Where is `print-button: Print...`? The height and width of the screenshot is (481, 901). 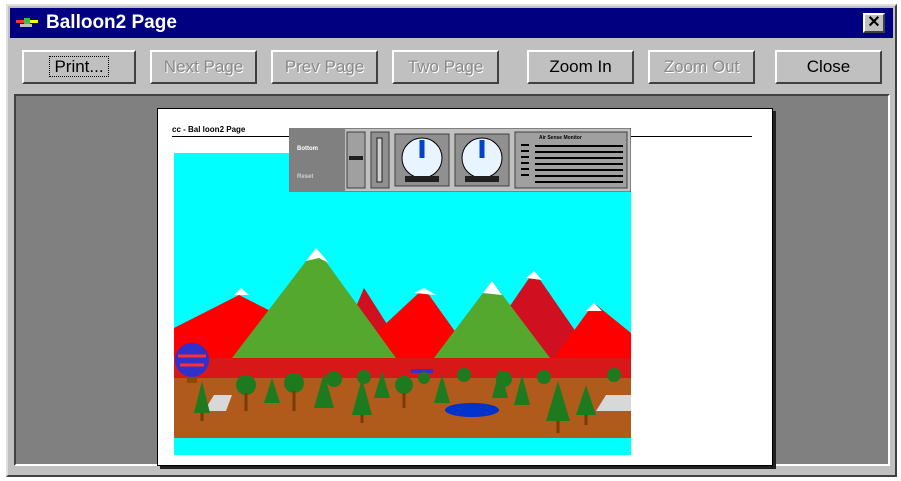 print-button: Print... is located at coordinates (79, 67).